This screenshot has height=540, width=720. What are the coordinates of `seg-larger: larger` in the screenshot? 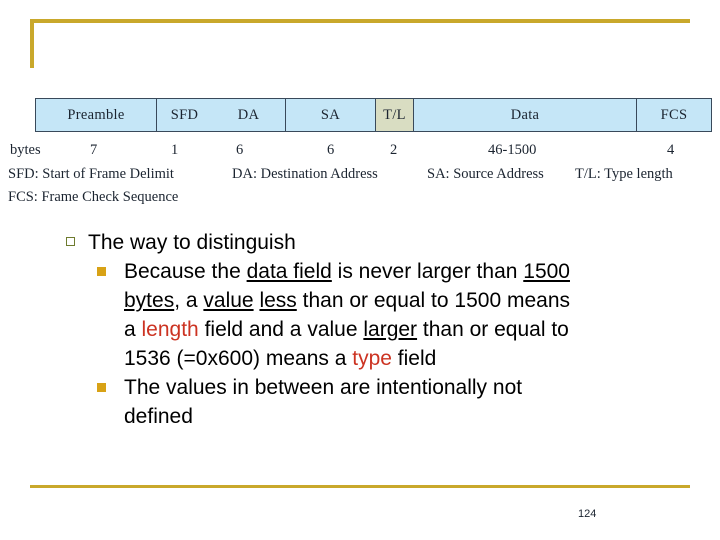 It's located at (390, 329).